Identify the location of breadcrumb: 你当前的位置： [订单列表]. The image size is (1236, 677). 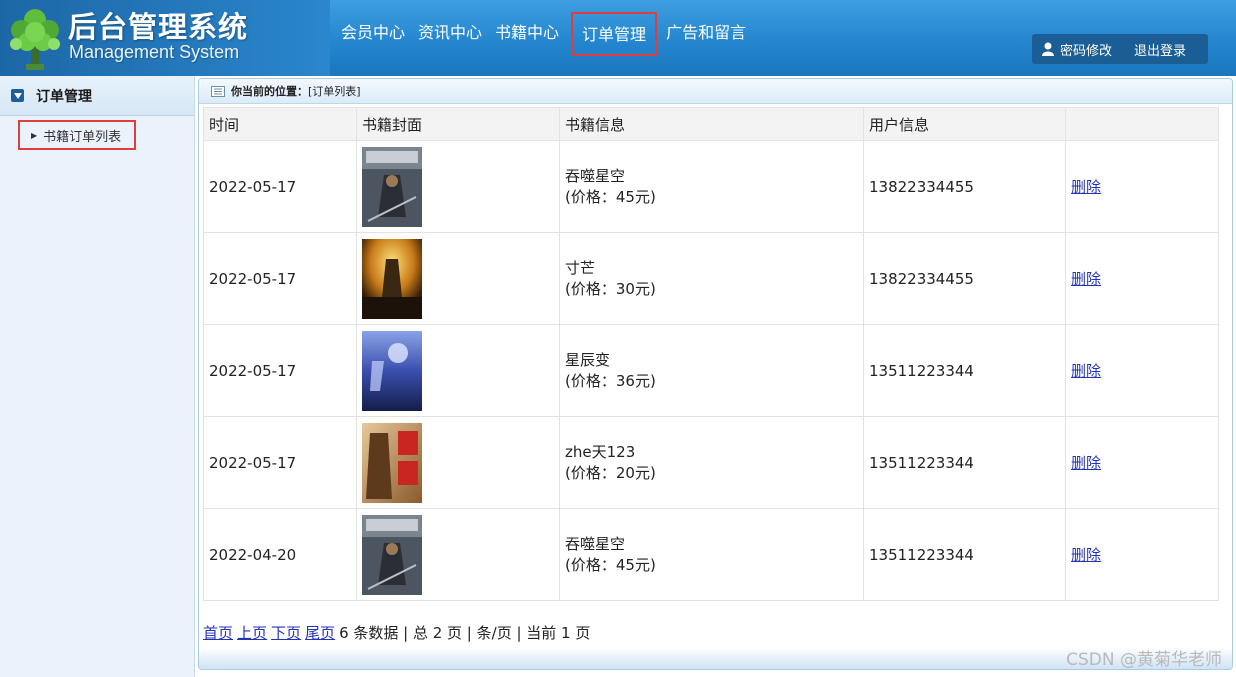
(715, 91).